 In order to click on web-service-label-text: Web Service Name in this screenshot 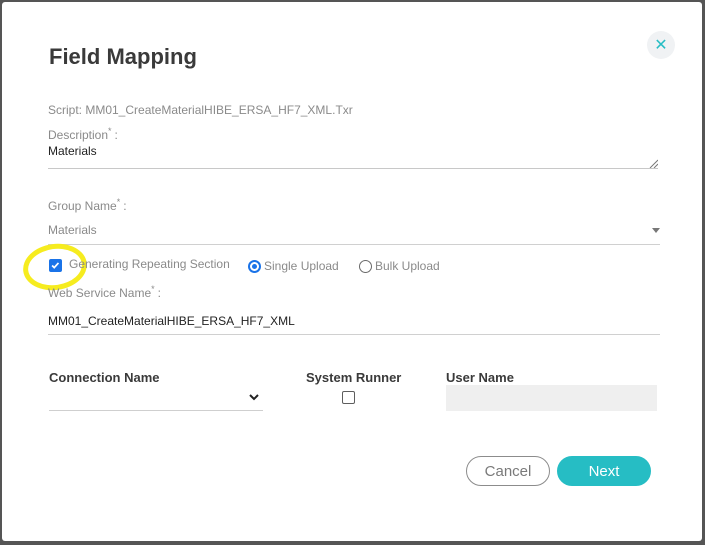, I will do `click(100, 293)`.